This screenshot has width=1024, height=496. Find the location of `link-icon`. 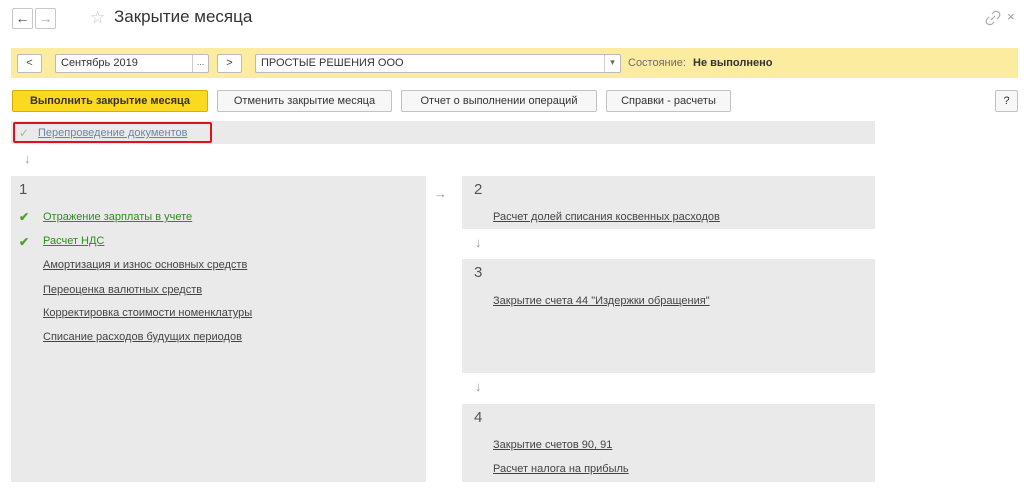

link-icon is located at coordinates (993, 18).